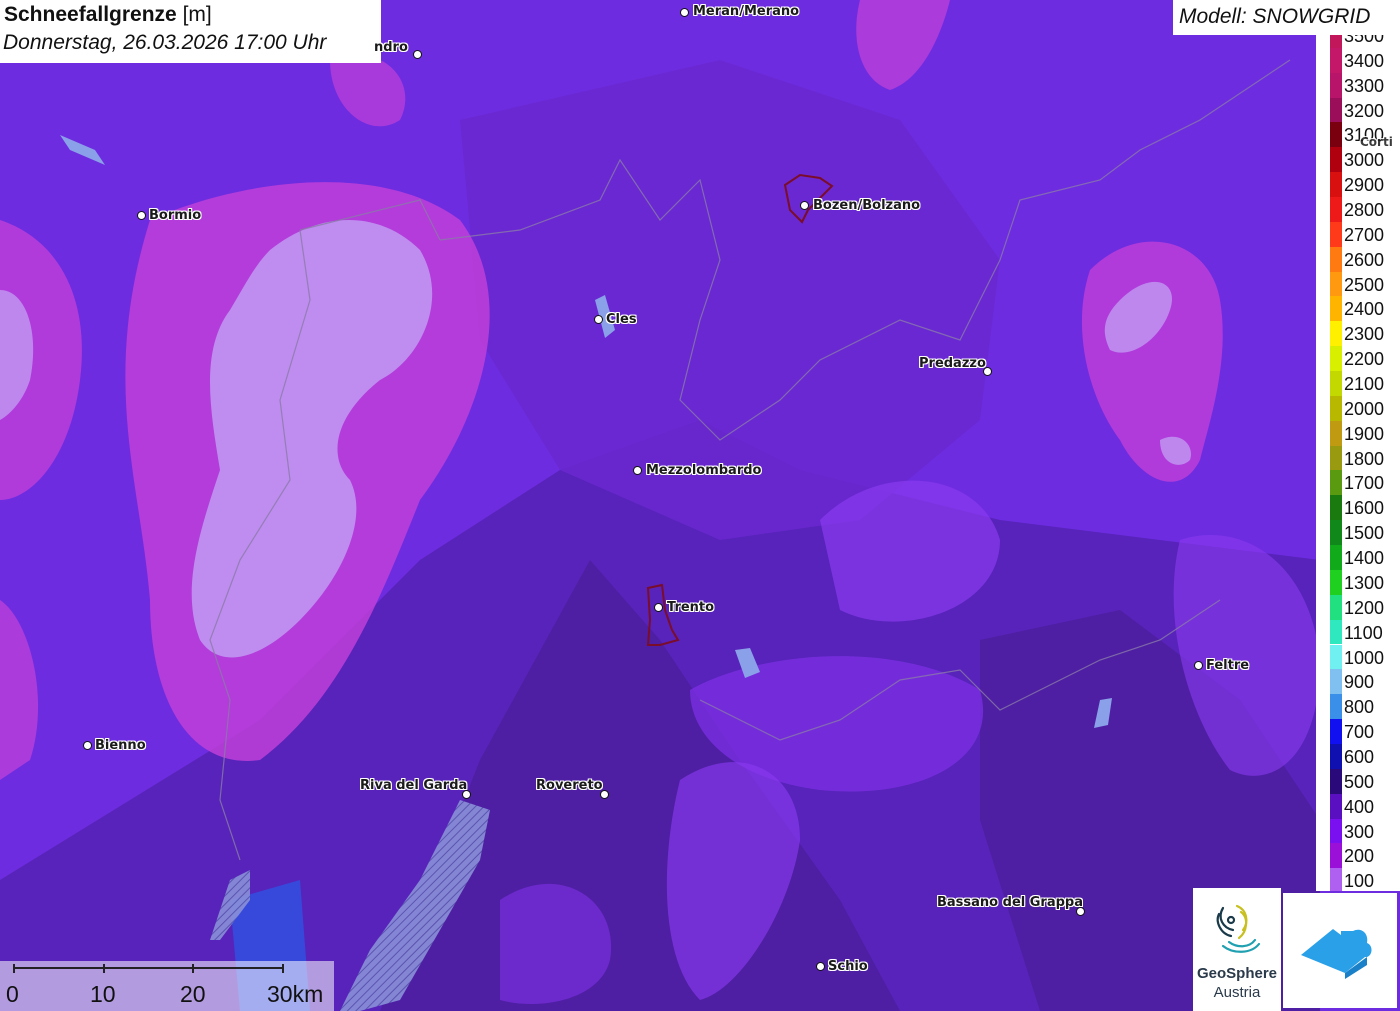 This screenshot has height=1011, width=1400. What do you see at coordinates (1358, 234) in the screenshot?
I see `legend-row: 2700` at bounding box center [1358, 234].